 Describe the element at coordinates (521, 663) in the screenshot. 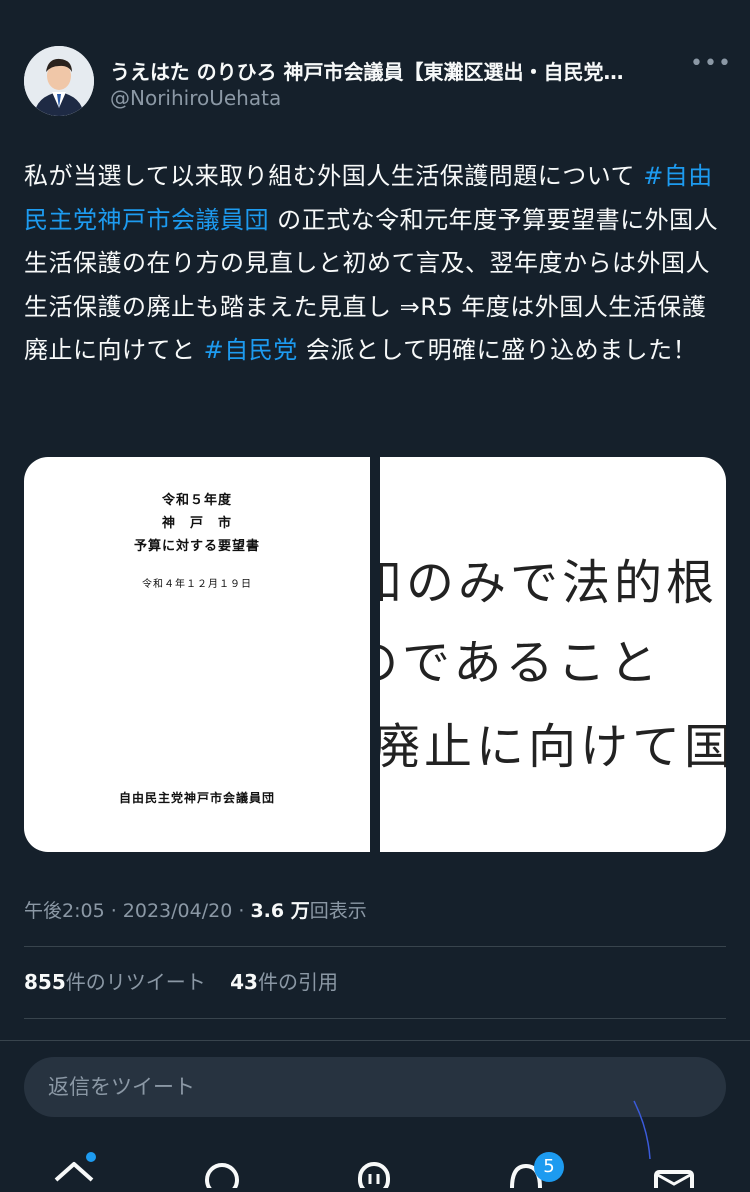

I see `zoom-text-line: のであること` at that location.